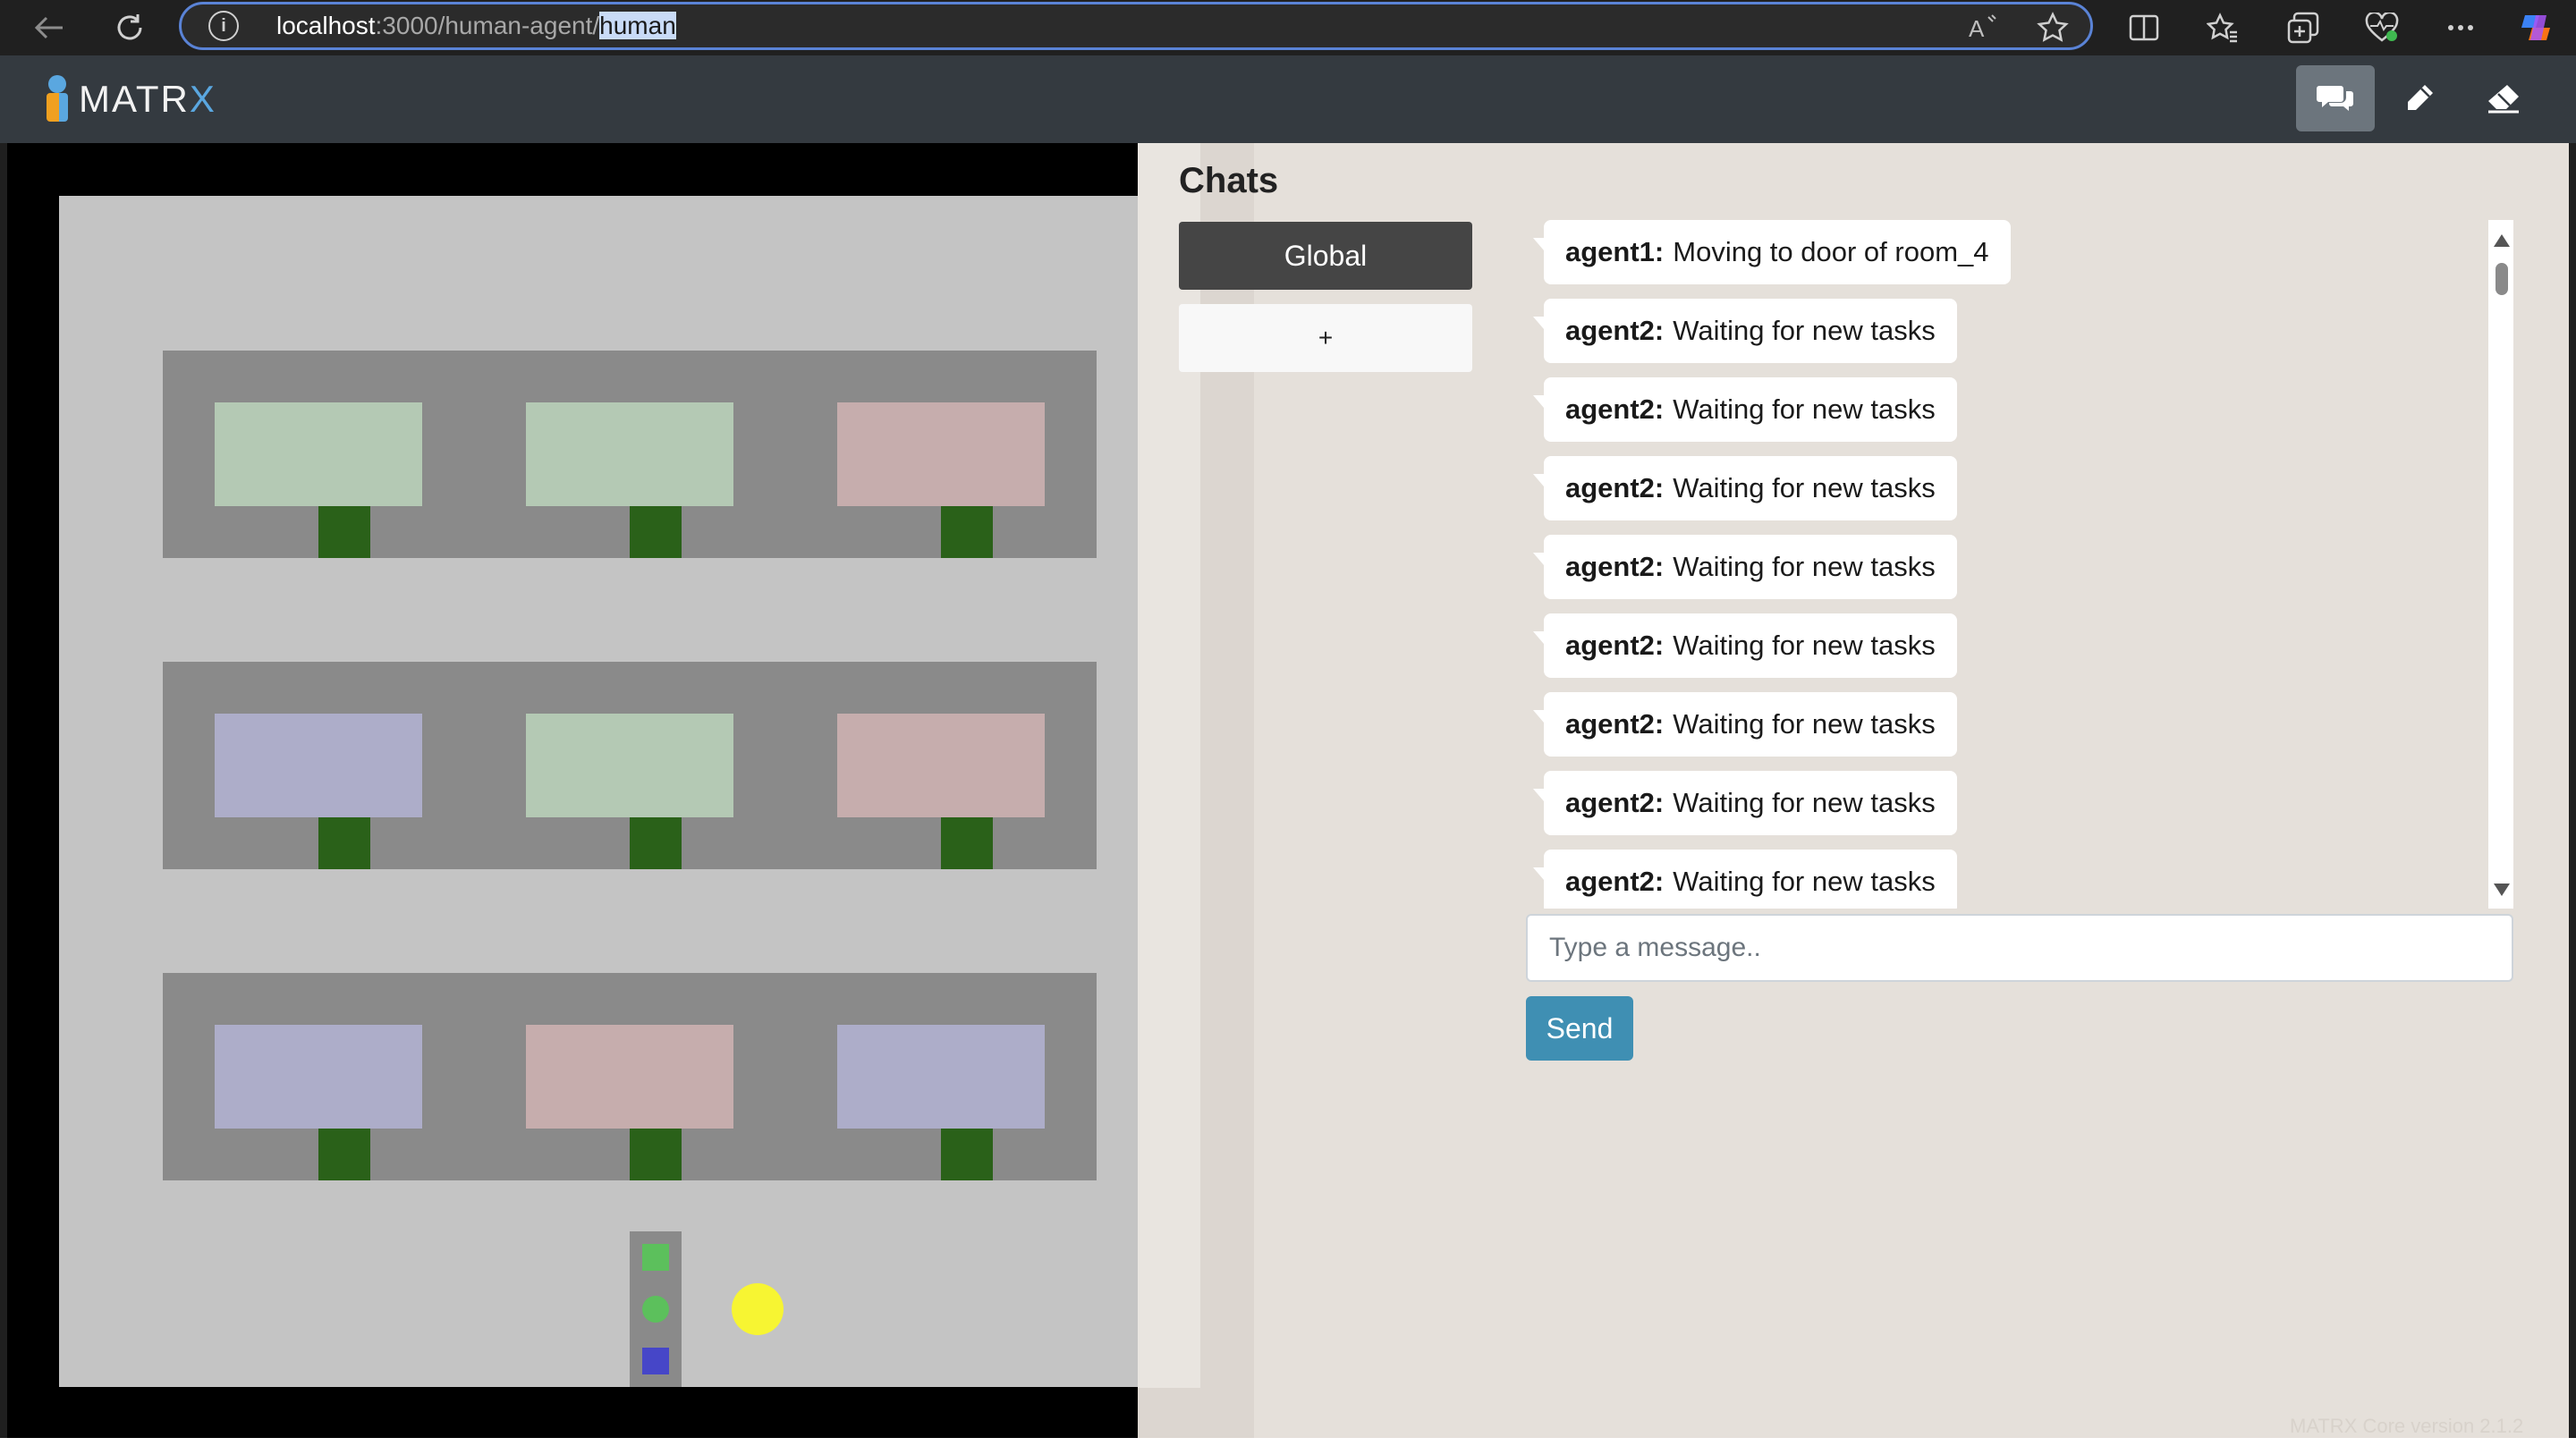 This screenshot has height=1446, width=2576. Describe the element at coordinates (1288, 1442) in the screenshot. I see `bottom-strip` at that location.